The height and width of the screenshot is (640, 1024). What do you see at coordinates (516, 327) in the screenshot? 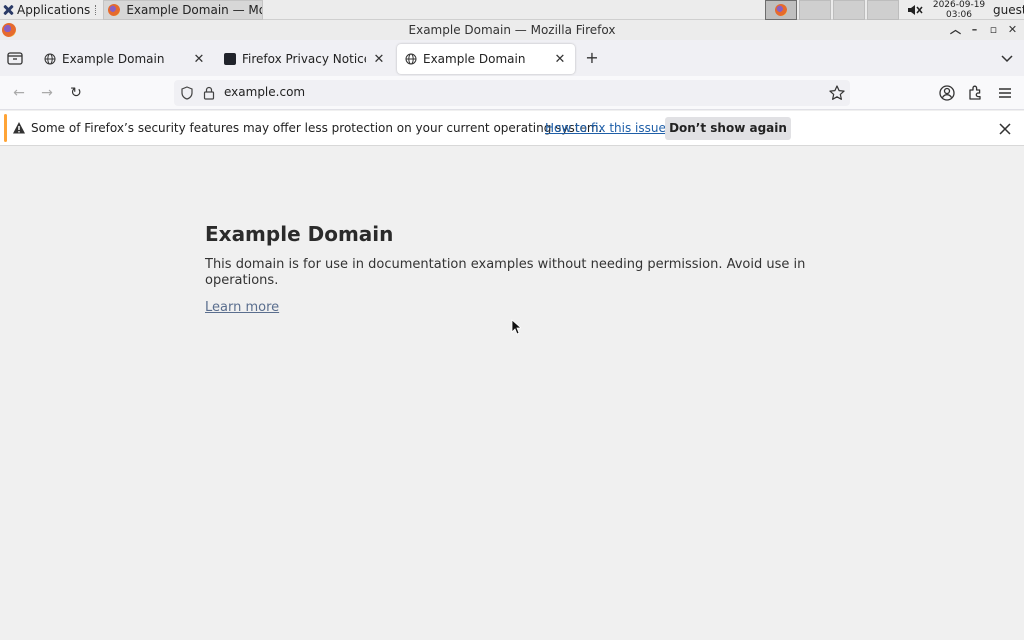
I see `mouse-cursor-icon` at bounding box center [516, 327].